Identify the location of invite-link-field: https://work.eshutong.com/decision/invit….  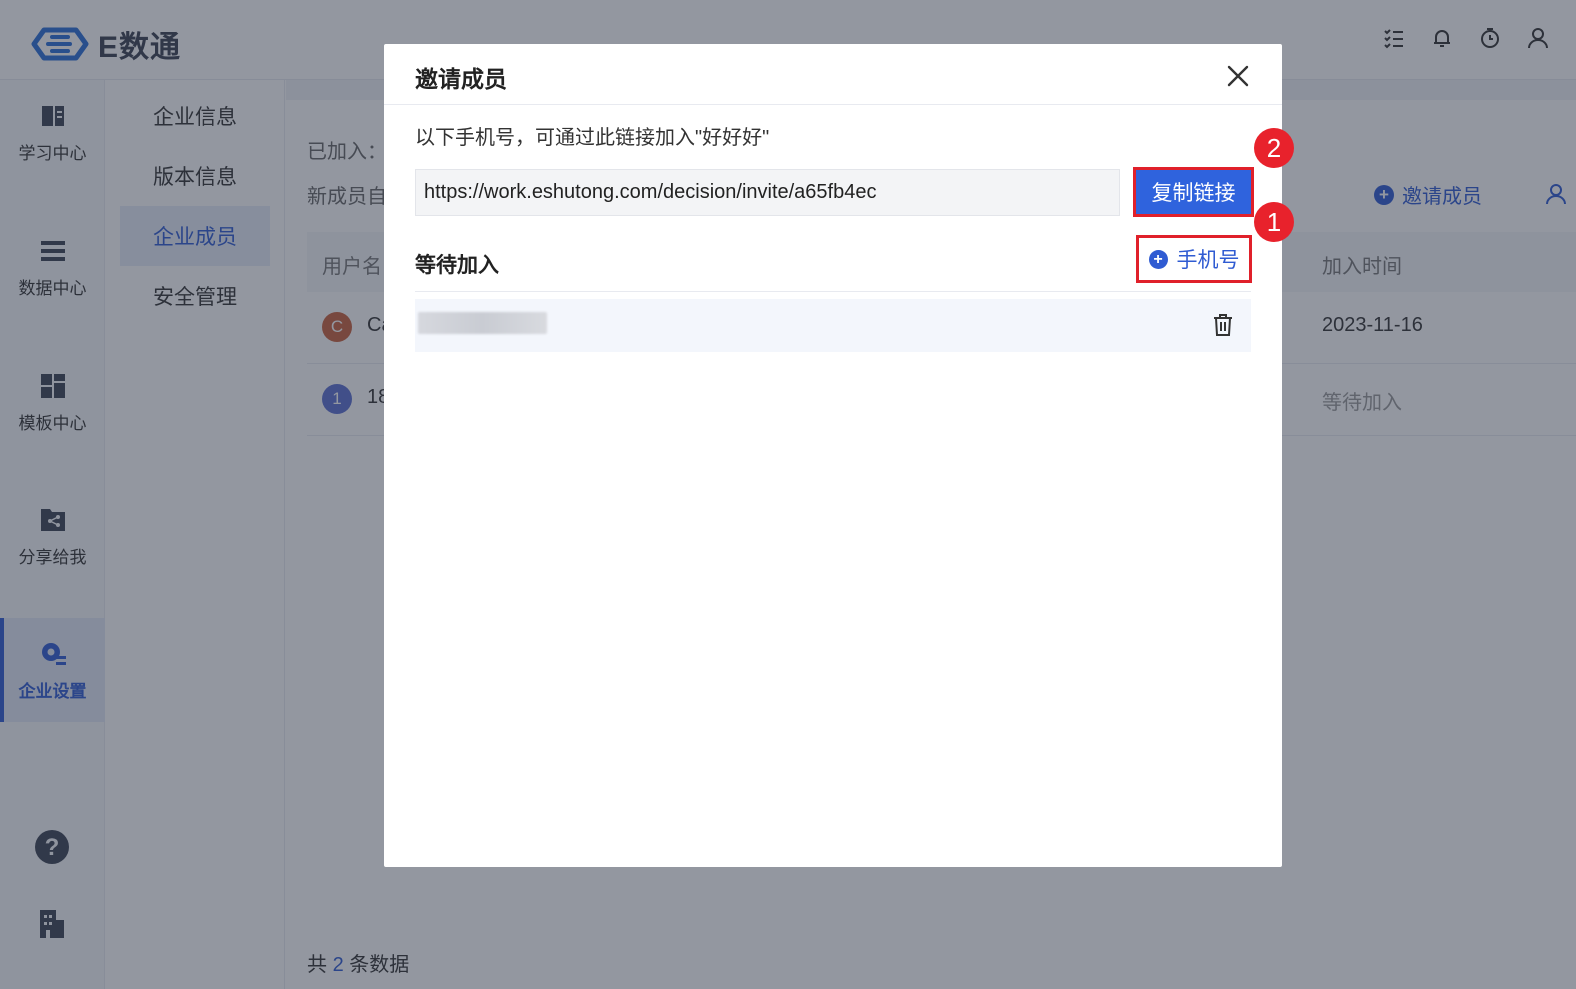
(767, 192).